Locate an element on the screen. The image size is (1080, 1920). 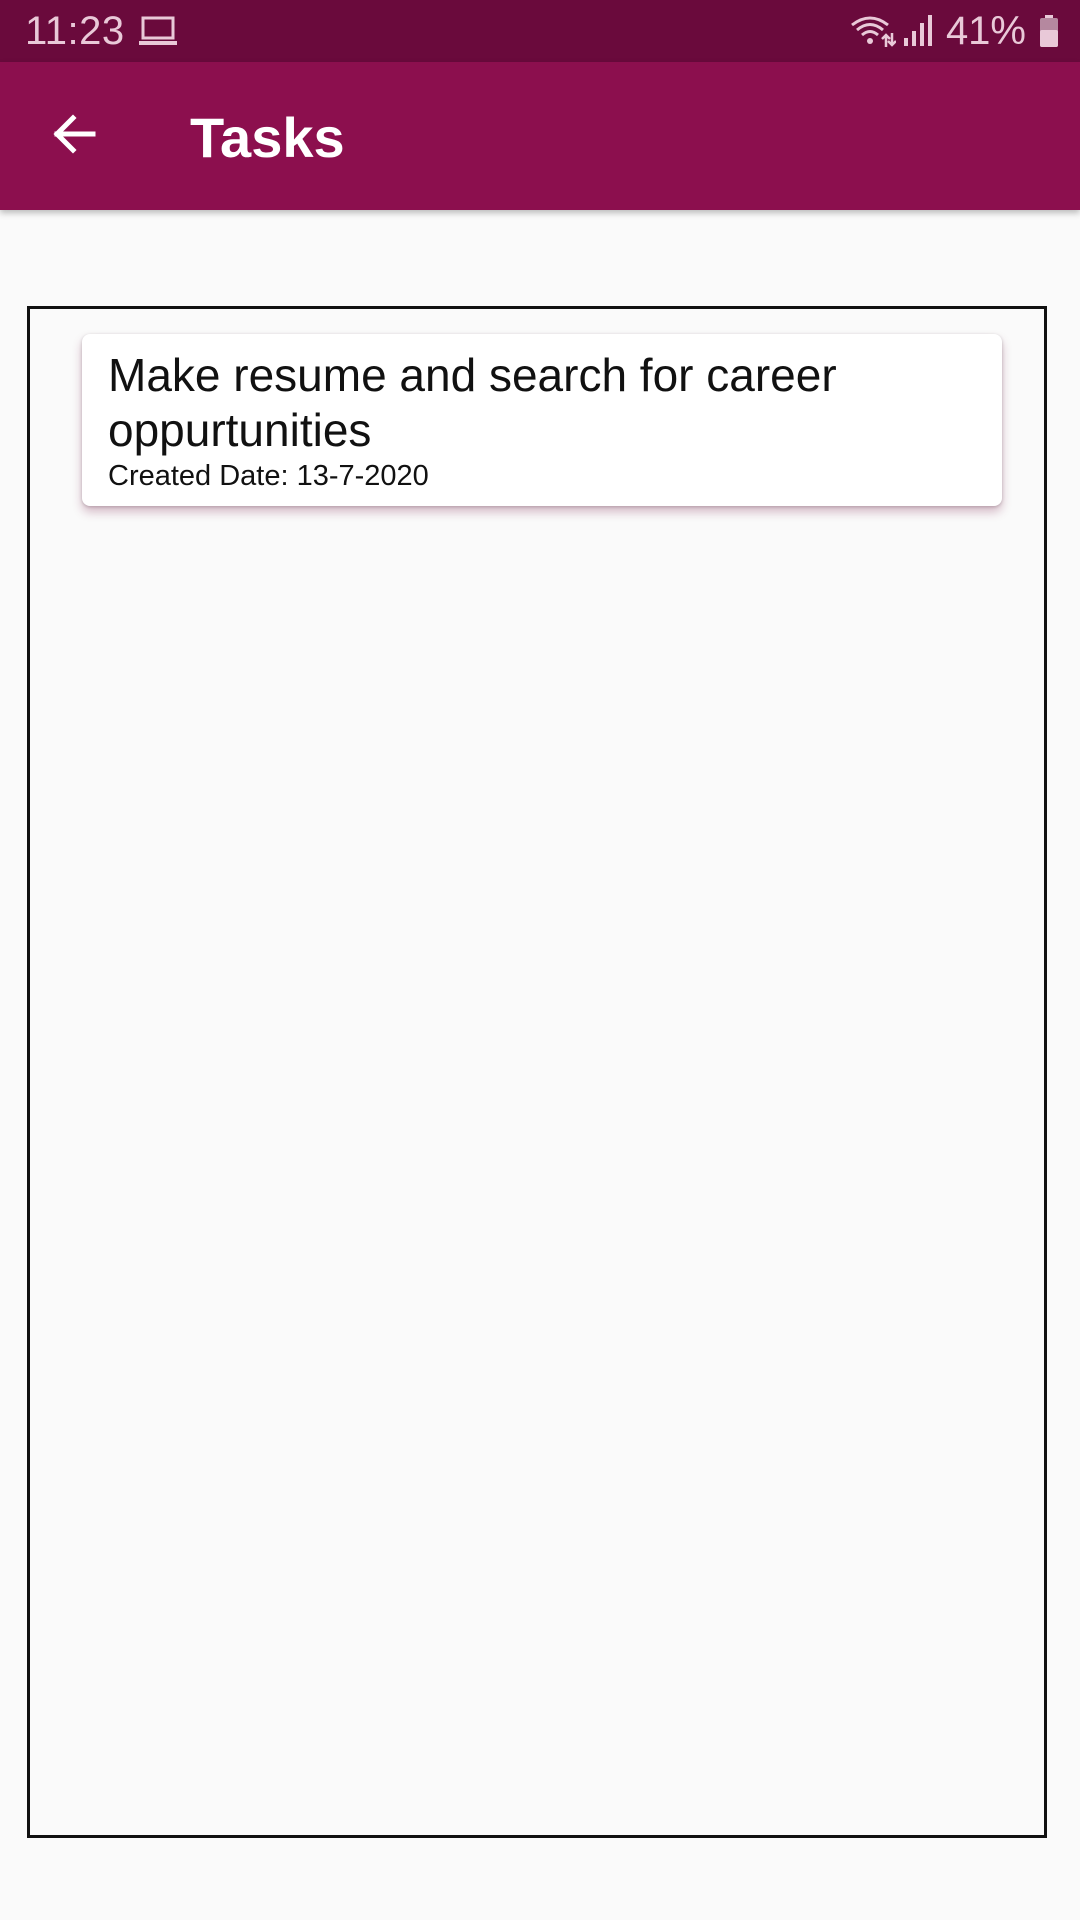
page-title: Tasks is located at coordinates (267, 137).